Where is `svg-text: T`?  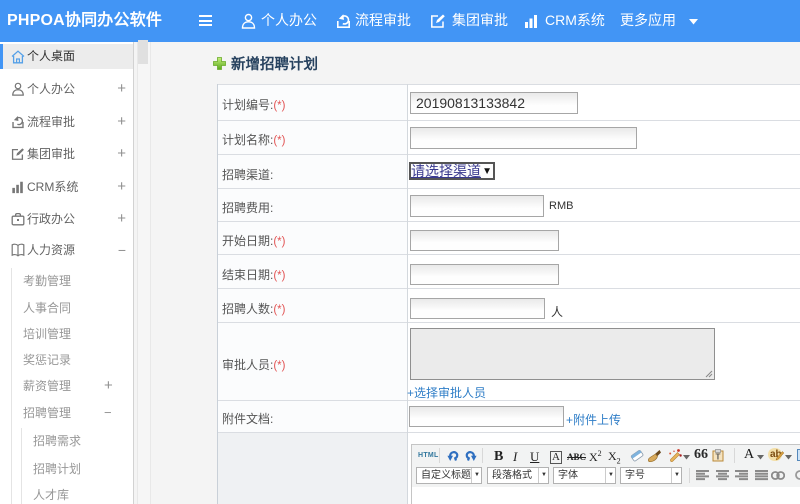 svg-text: T is located at coordinates (718, 457).